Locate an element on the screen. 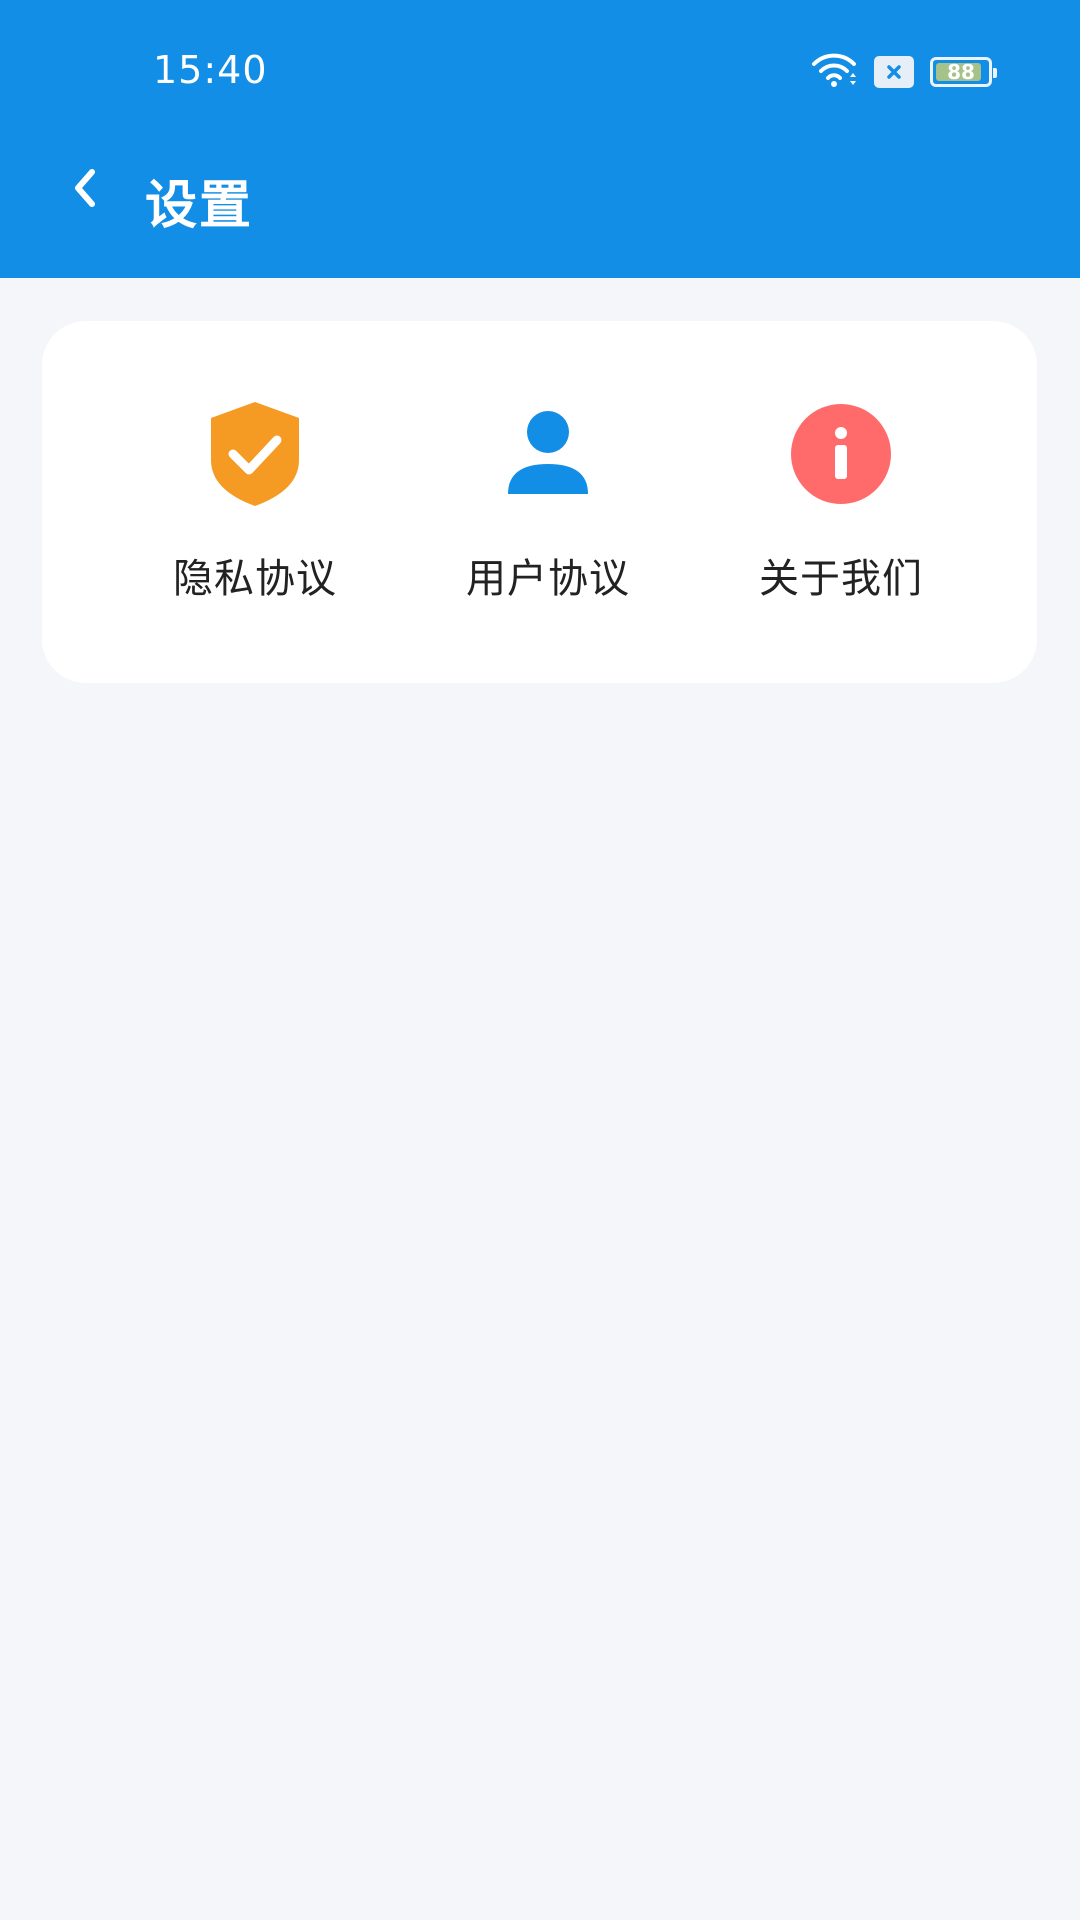  back-button is located at coordinates (85, 190).